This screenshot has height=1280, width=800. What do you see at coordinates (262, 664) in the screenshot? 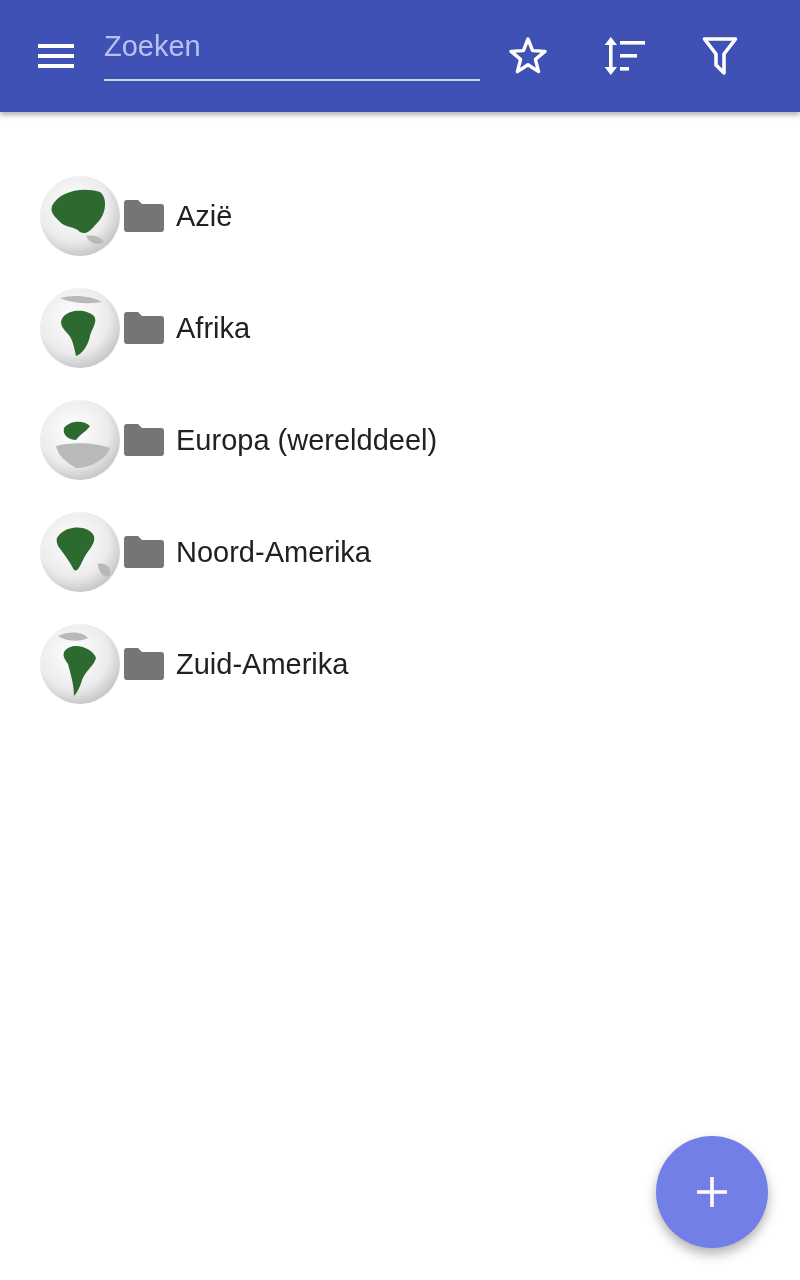
I see `folder-label: Zuid-Amerika` at bounding box center [262, 664].